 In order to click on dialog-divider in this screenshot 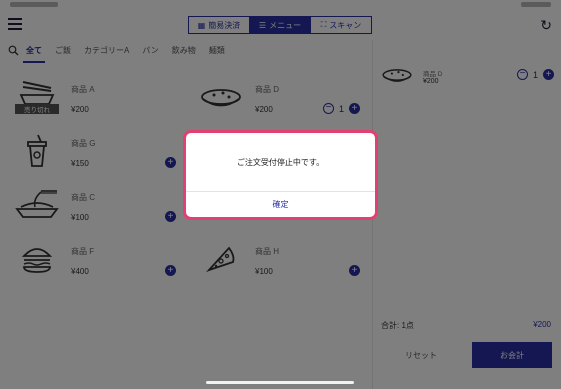, I will do `click(280, 191)`.